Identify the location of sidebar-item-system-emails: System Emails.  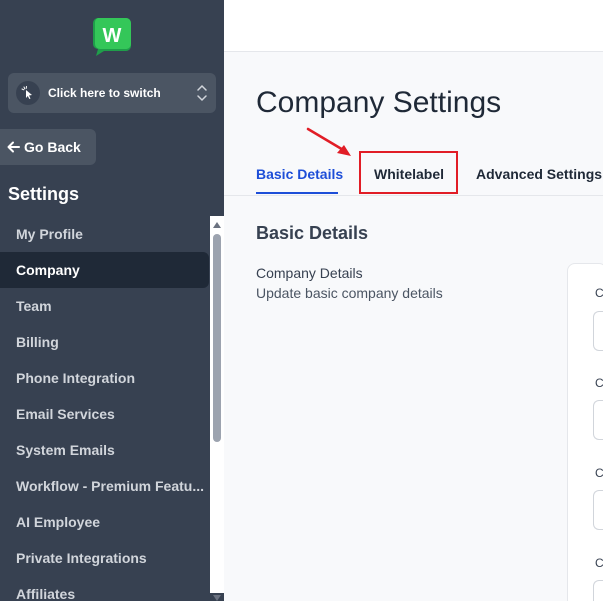
(105, 450).